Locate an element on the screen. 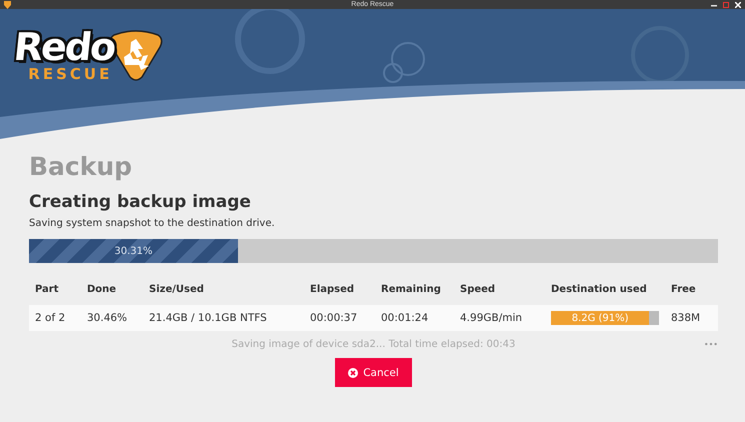 The width and height of the screenshot is (745, 422). logo-wordmark: Redo is located at coordinates (64, 47).